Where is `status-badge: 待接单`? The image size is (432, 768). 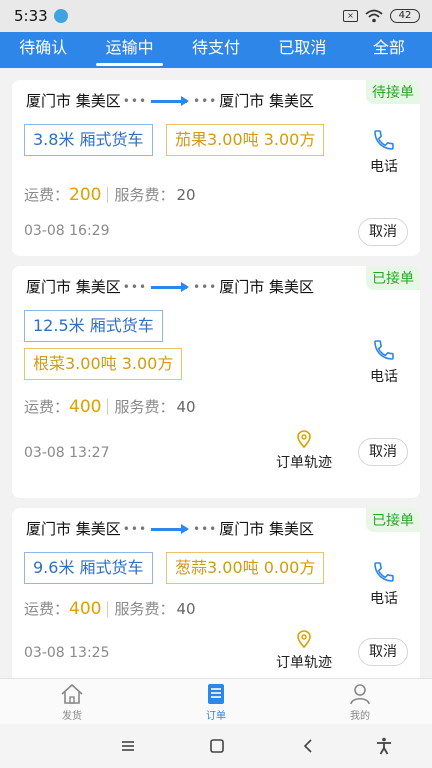
status-badge: 待接单 is located at coordinates (393, 92).